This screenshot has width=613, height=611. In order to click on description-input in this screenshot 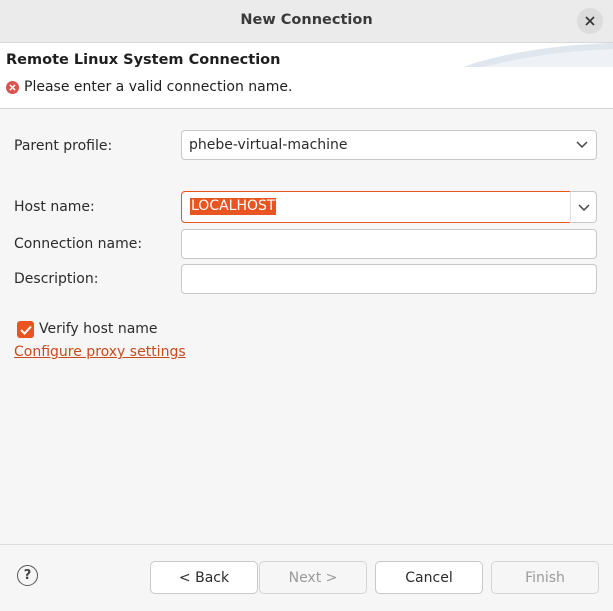, I will do `click(389, 279)`.